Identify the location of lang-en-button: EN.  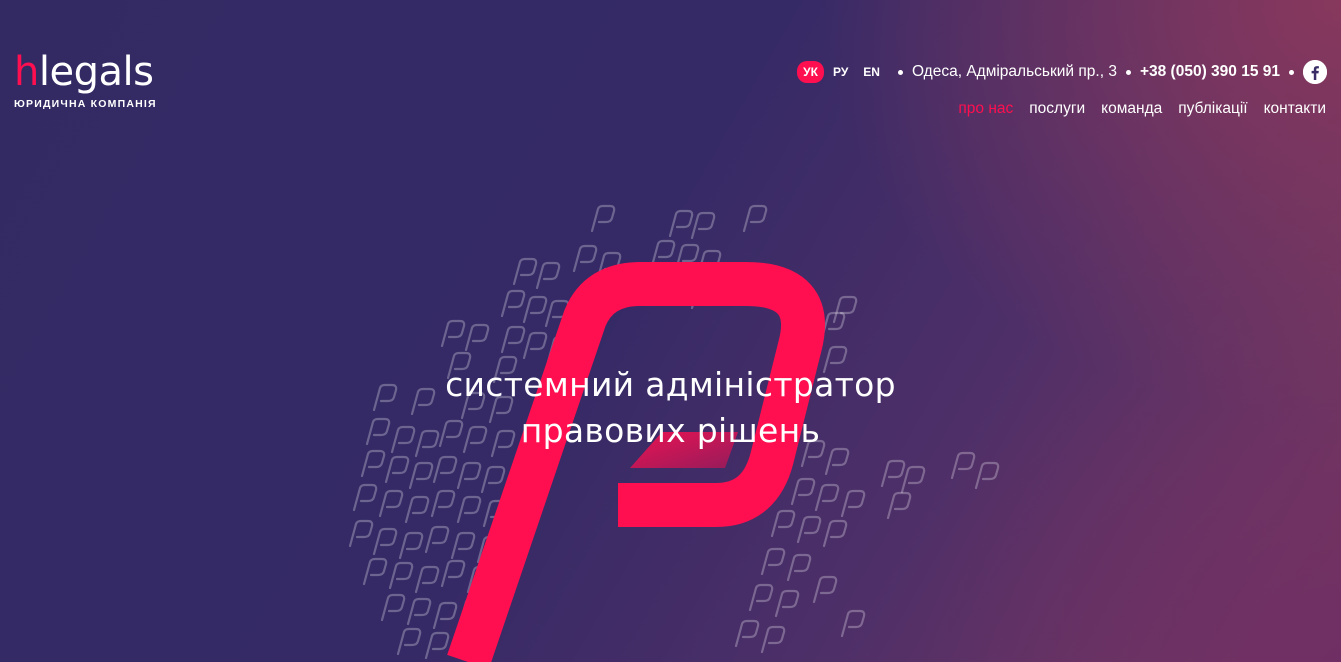
(871, 72).